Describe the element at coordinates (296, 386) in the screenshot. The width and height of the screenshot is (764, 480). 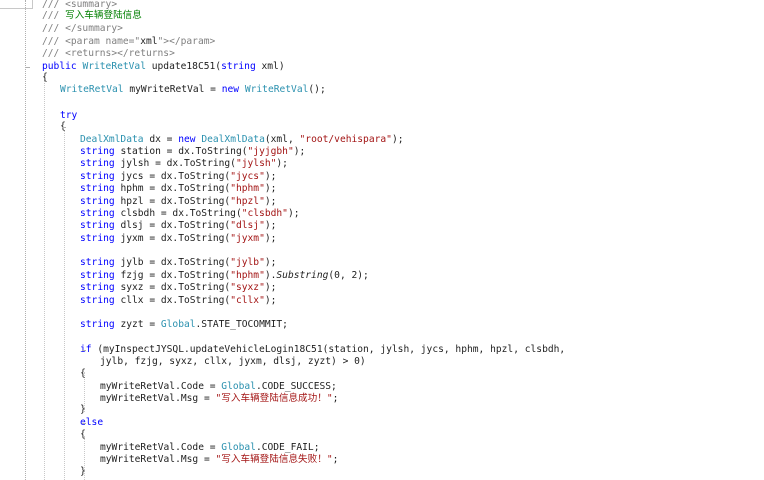
I see `code-token: .CODE_SUCCESS;` at that location.